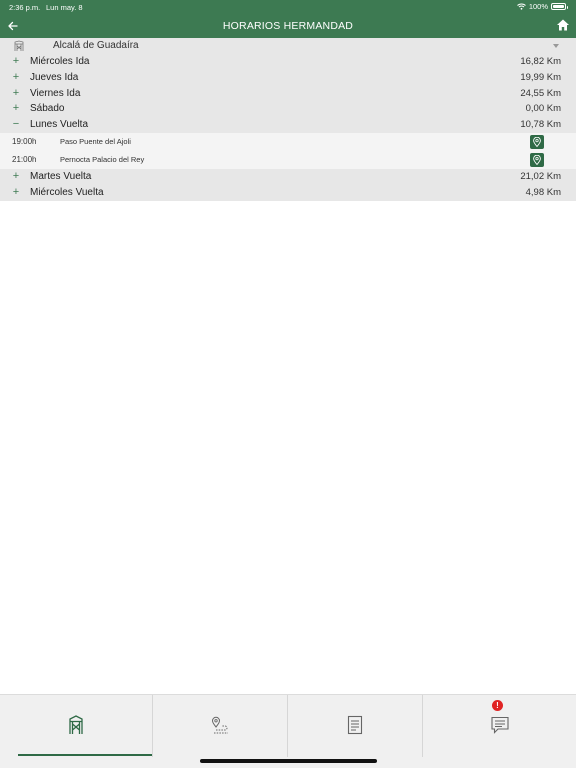 The image size is (576, 768). I want to click on day-row: + Jueves Ida 19,99 Km, so click(288, 77).